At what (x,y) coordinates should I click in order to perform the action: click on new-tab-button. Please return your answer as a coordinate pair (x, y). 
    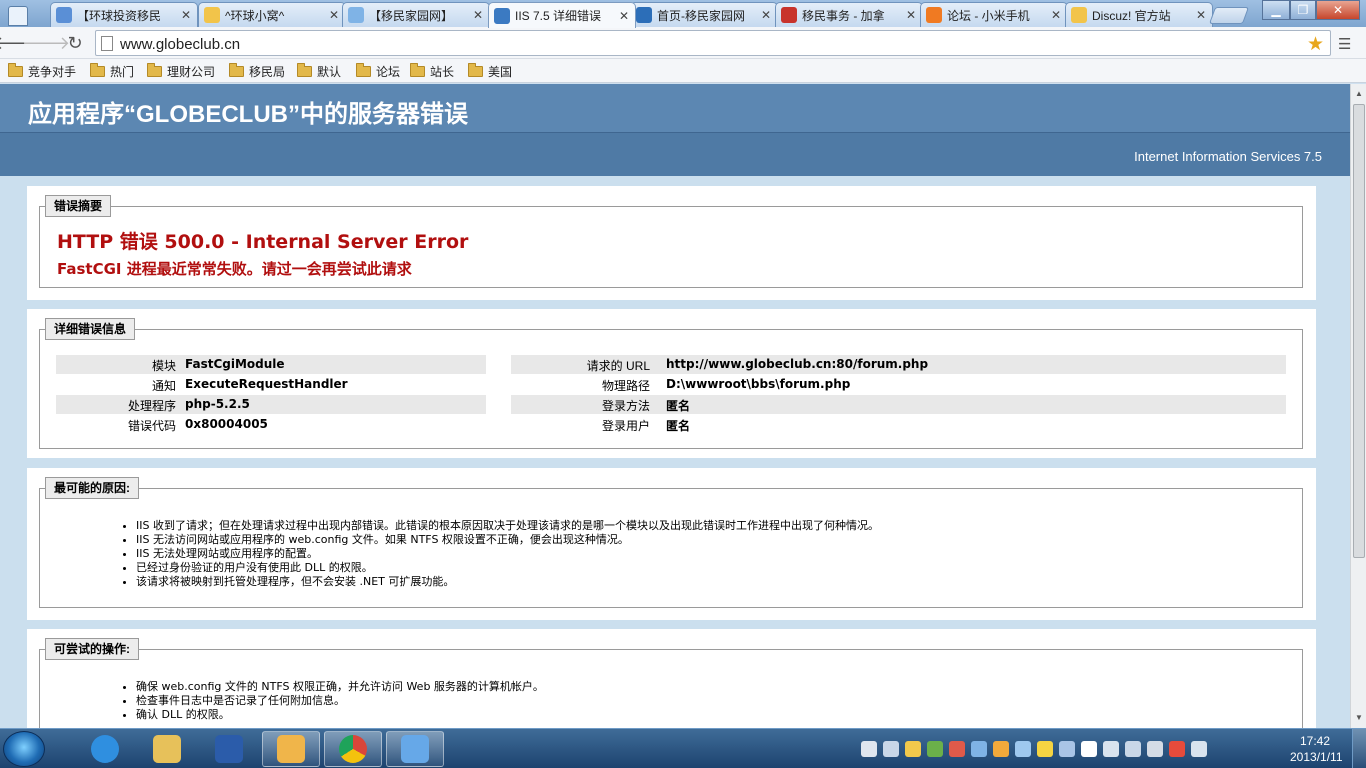
    Looking at the image, I should click on (1229, 15).